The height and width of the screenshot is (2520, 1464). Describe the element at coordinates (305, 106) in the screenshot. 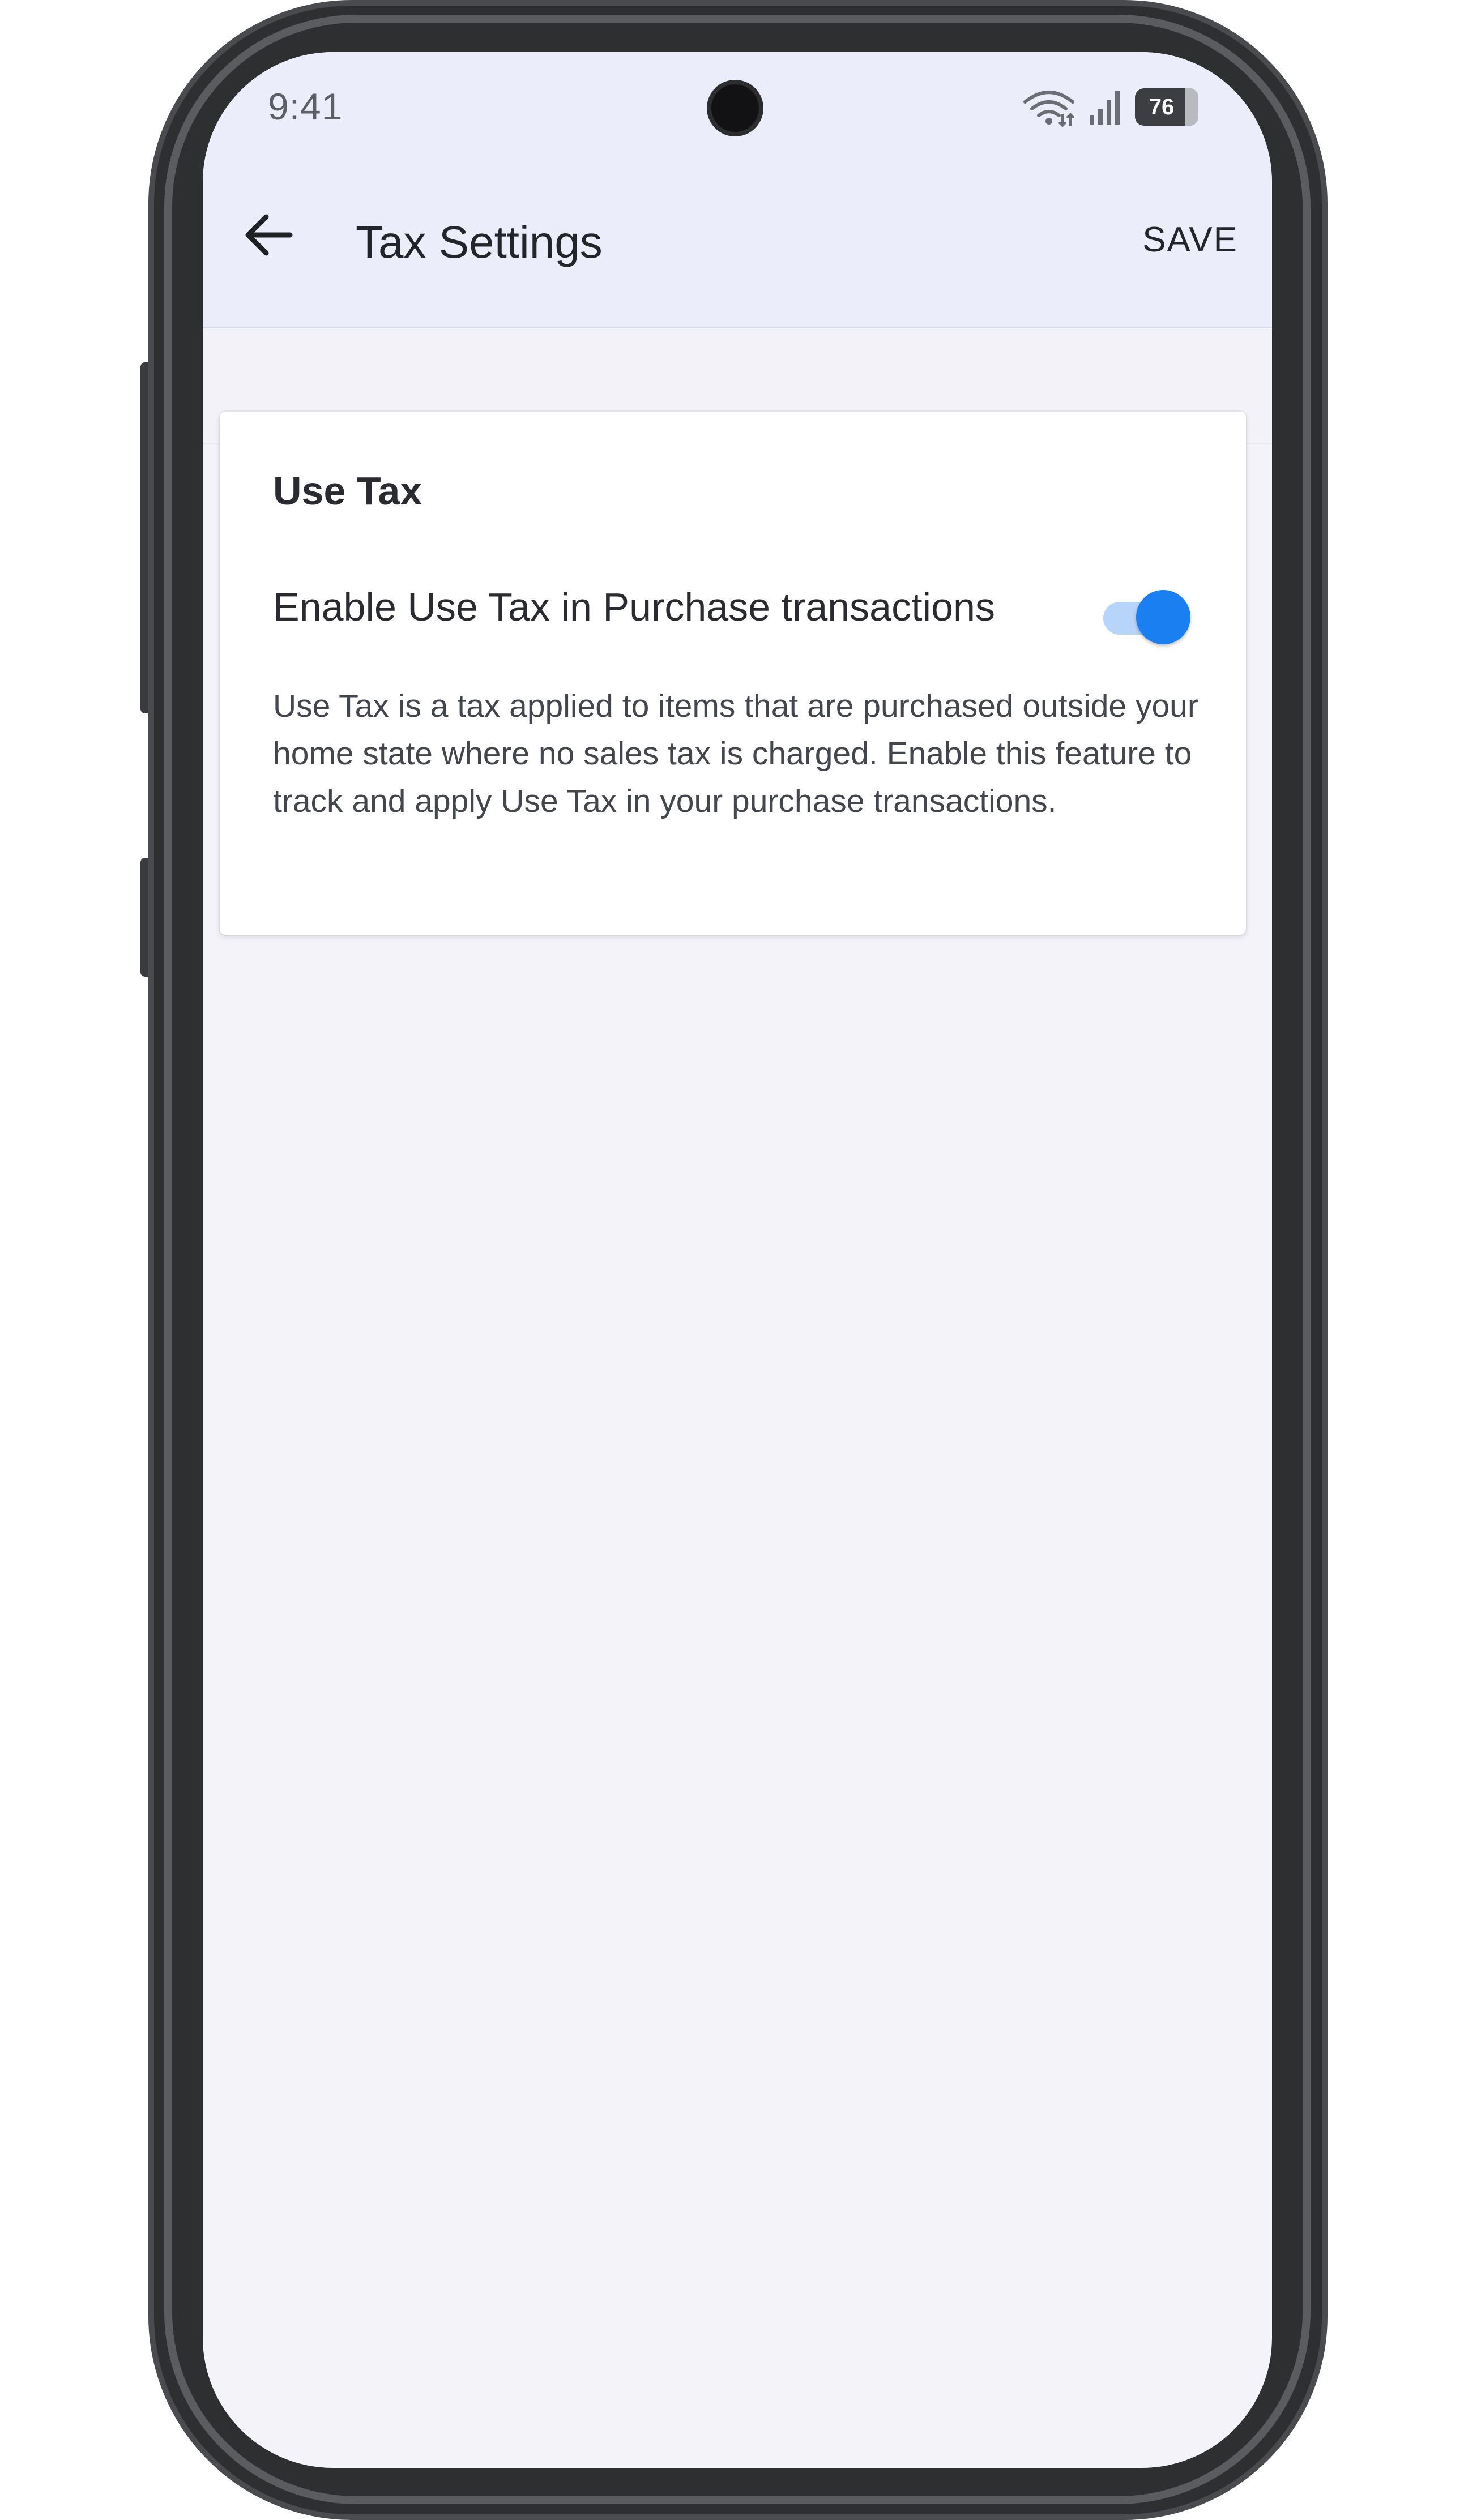

I see `status-time: 9:41` at that location.